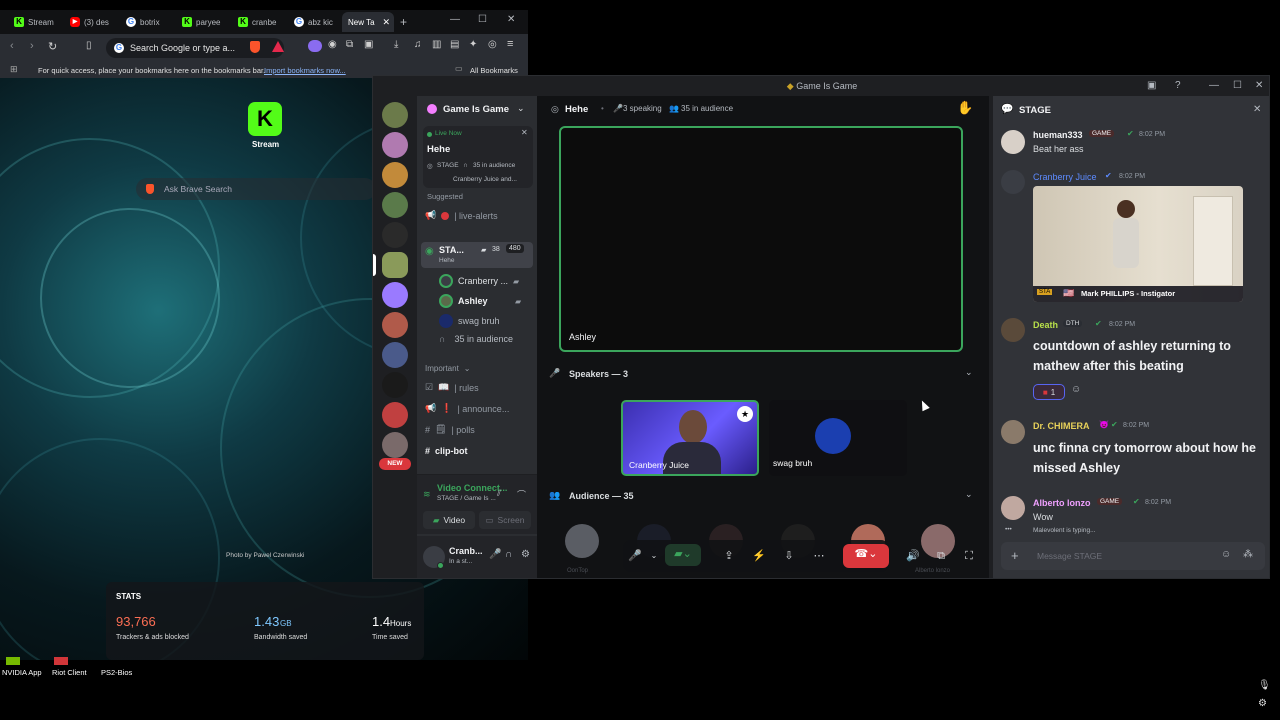 This screenshot has width=1280, height=720. I want to click on raise-hand-icon: ✋, so click(965, 108).